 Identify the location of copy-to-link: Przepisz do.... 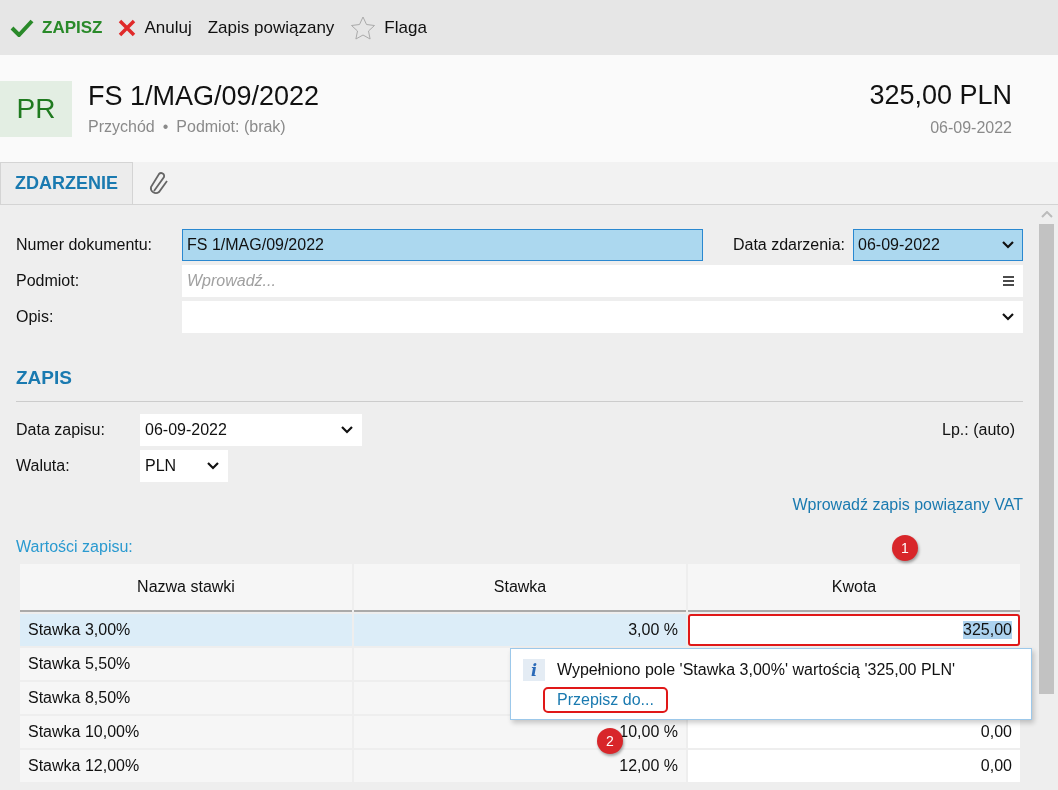
(605, 700).